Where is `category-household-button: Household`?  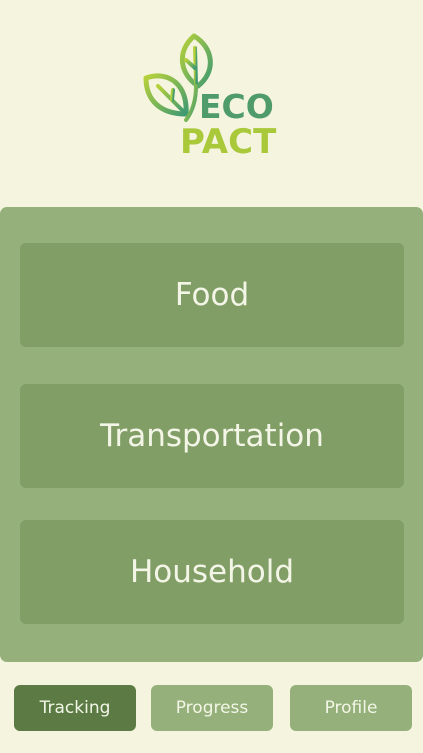 category-household-button: Household is located at coordinates (212, 572).